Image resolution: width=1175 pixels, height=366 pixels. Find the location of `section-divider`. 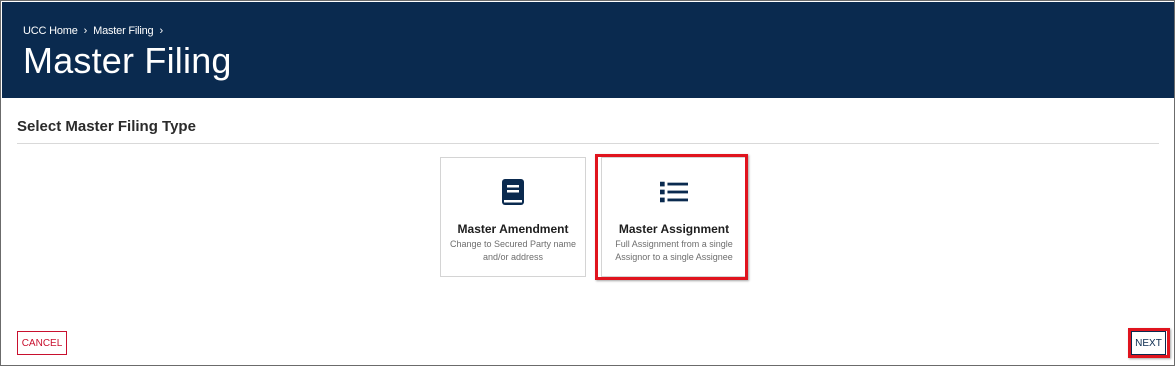

section-divider is located at coordinates (588, 143).